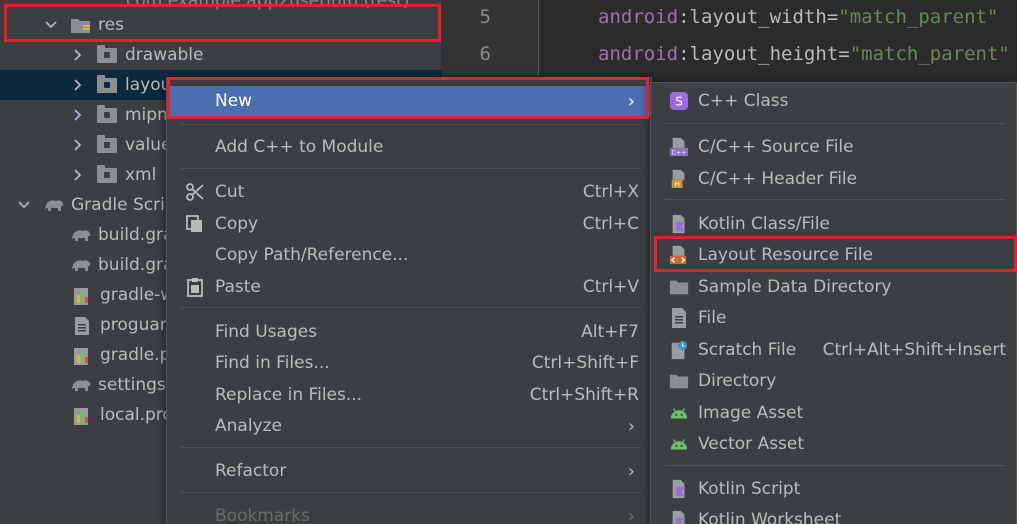 The width and height of the screenshot is (1017, 524). I want to click on file-icon, so click(679, 318).